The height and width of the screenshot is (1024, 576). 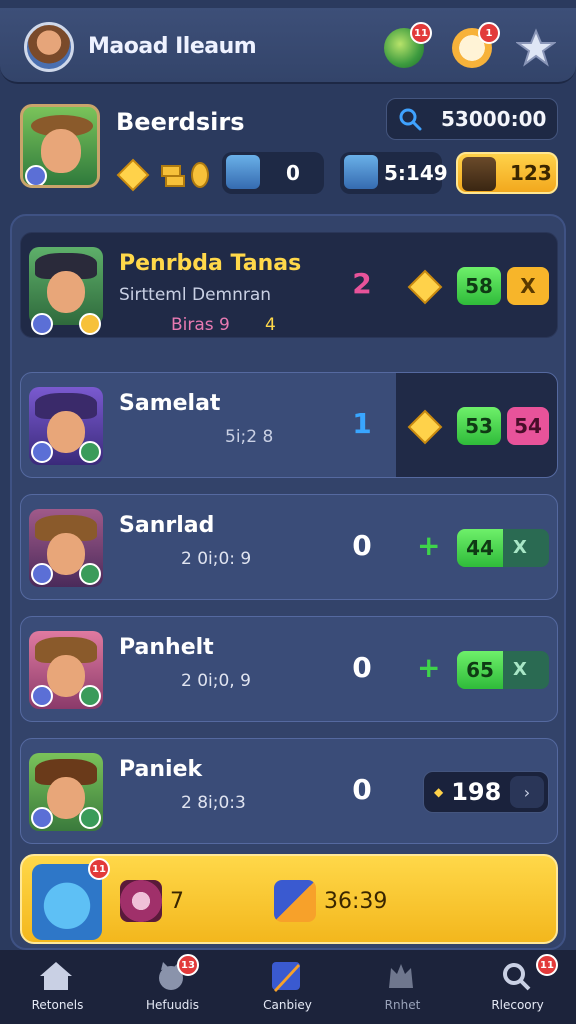 I want to click on nav-item-friends: 13 Hefuudis, so click(x=172, y=987).